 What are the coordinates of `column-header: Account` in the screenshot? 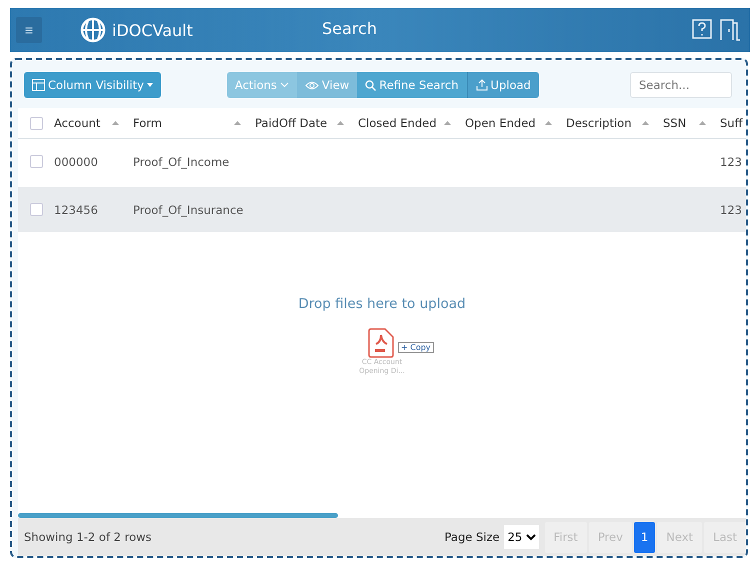 It's located at (77, 123).